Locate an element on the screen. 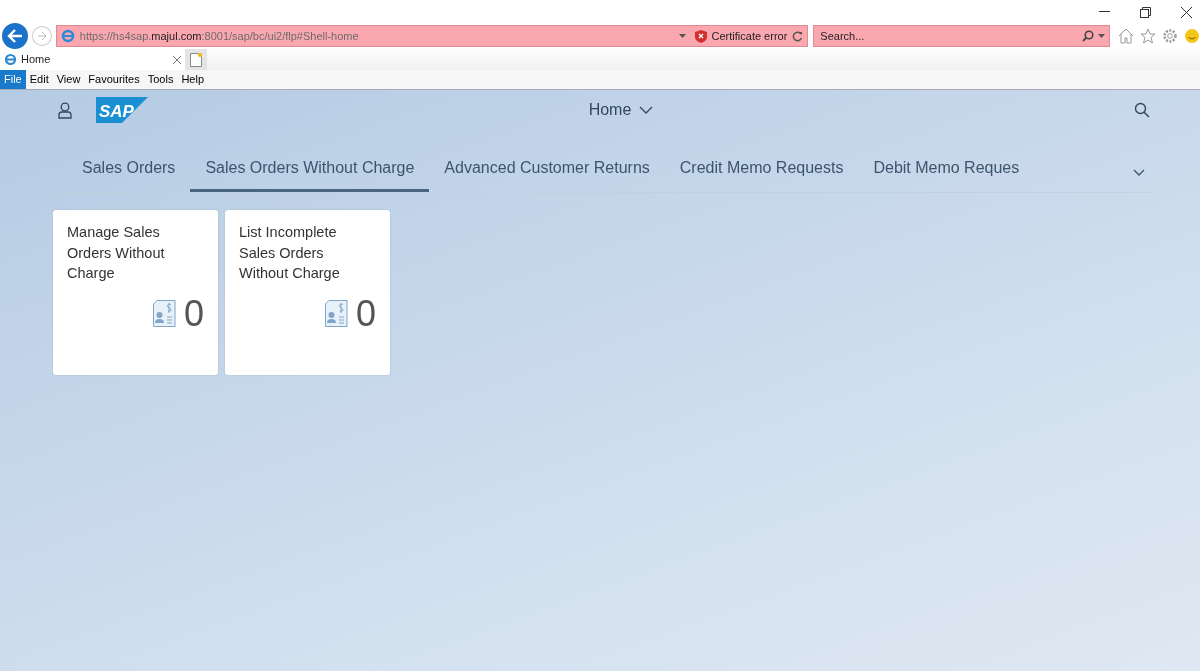 This screenshot has width=1200, height=671. group-tab: Sales Orders is located at coordinates (129, 169).